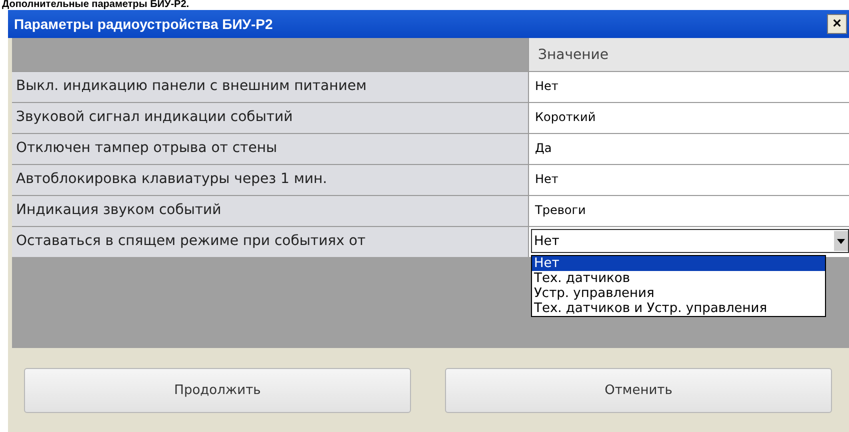 This screenshot has height=432, width=849. Describe the element at coordinates (543, 148) in the screenshot. I see `table-cell: Да` at that location.